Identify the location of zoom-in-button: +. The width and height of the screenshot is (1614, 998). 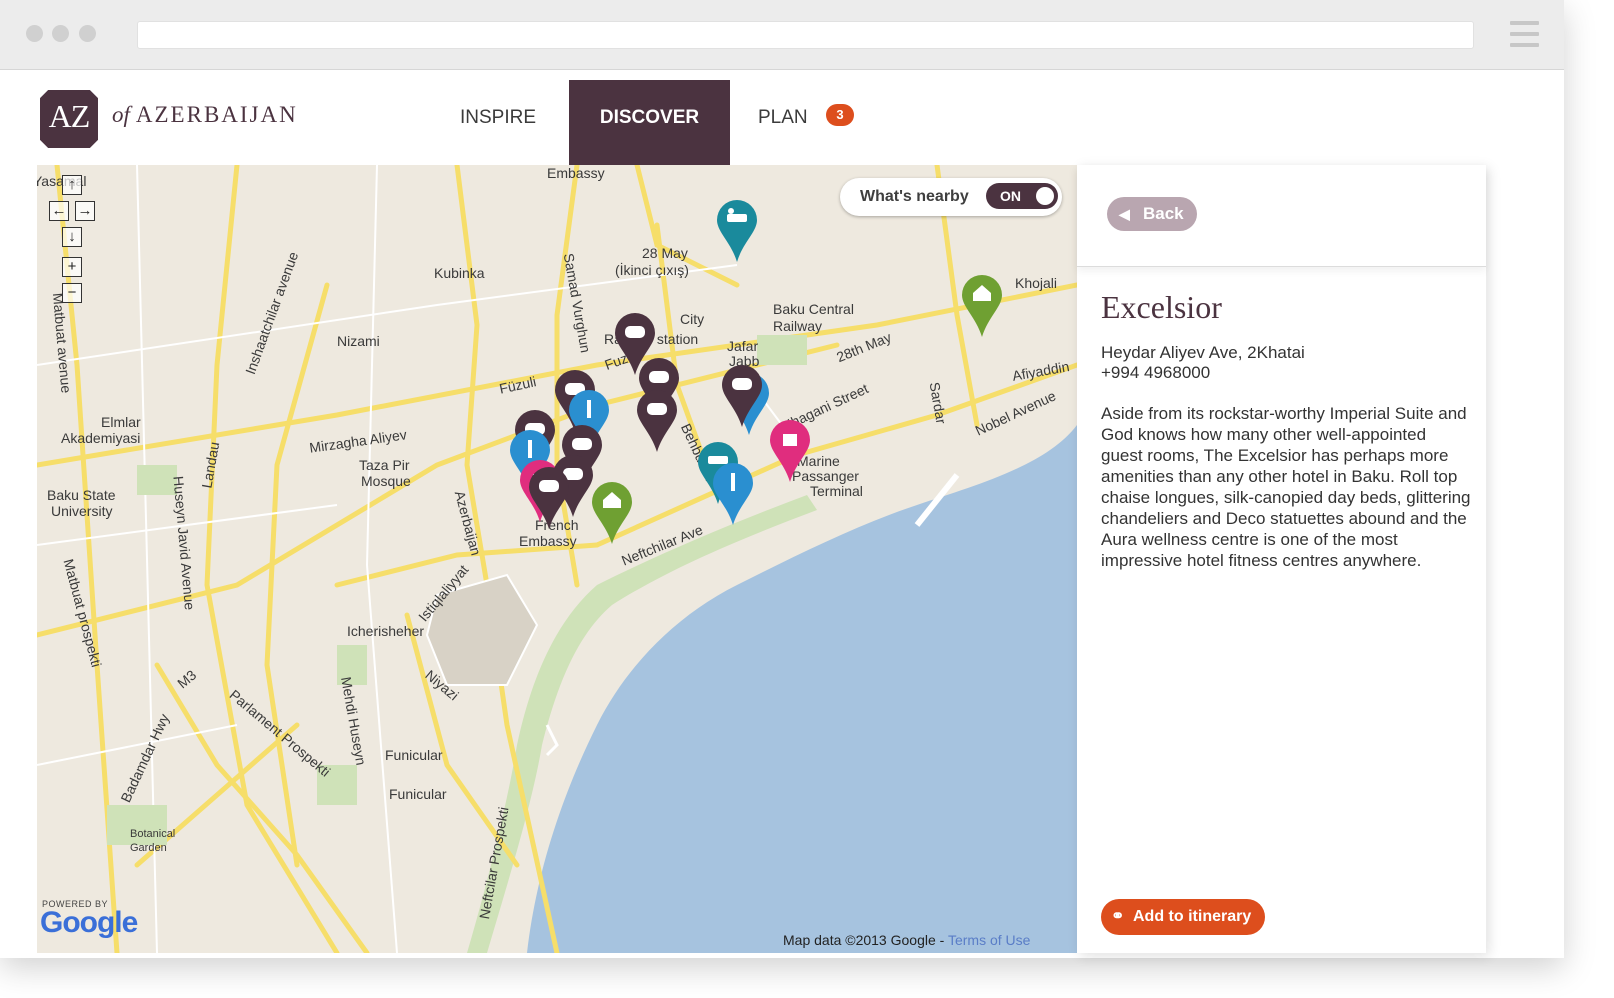
(72, 267).